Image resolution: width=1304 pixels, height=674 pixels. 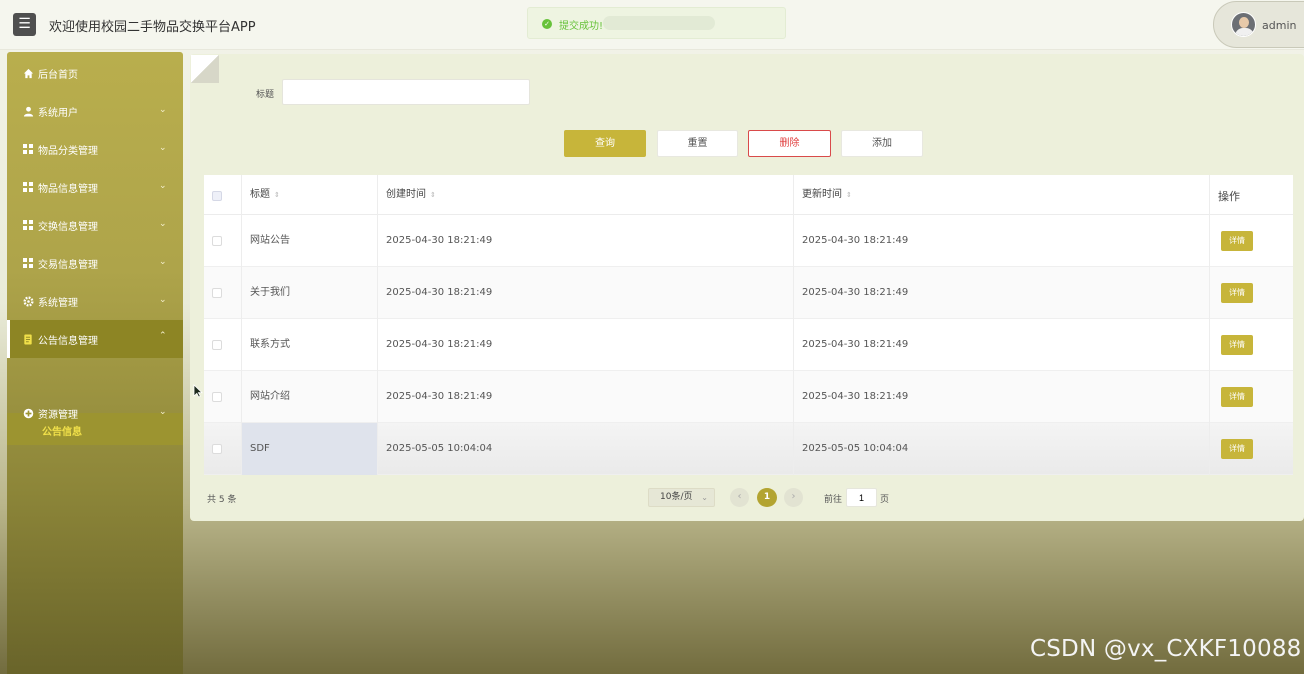 I want to click on delete-button: 删除, so click(x=789, y=143).